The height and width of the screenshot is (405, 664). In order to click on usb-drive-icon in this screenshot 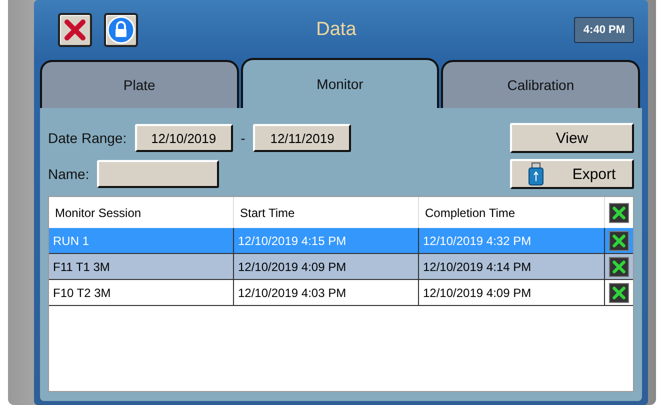, I will do `click(536, 174)`.